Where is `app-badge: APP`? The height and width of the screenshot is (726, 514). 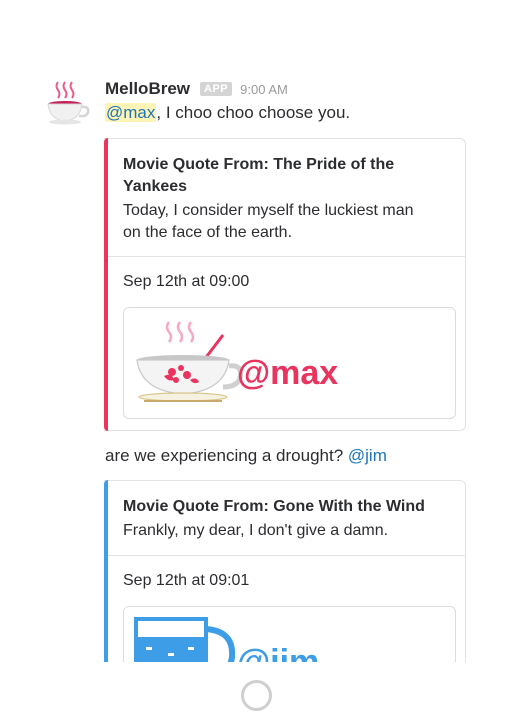
app-badge: APP is located at coordinates (216, 89).